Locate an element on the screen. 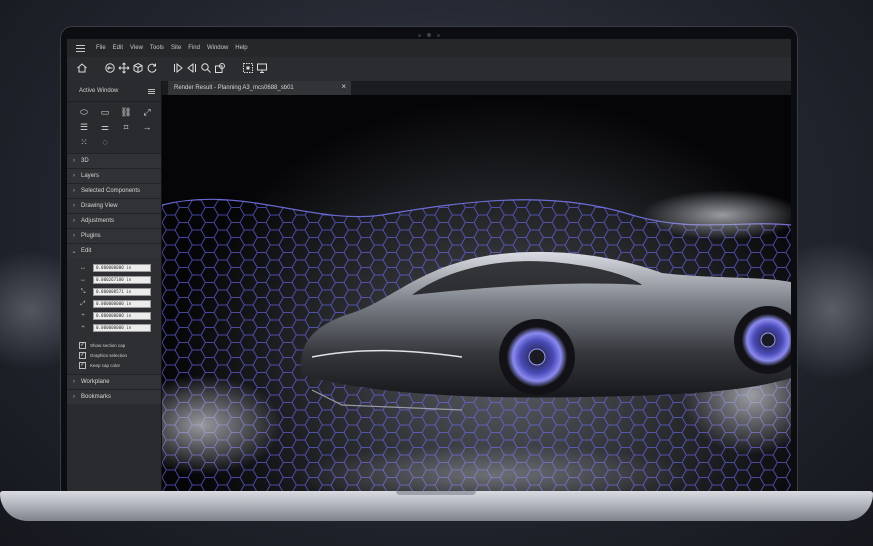 The width and height of the screenshot is (873, 546). menu-site: Site is located at coordinates (176, 48).